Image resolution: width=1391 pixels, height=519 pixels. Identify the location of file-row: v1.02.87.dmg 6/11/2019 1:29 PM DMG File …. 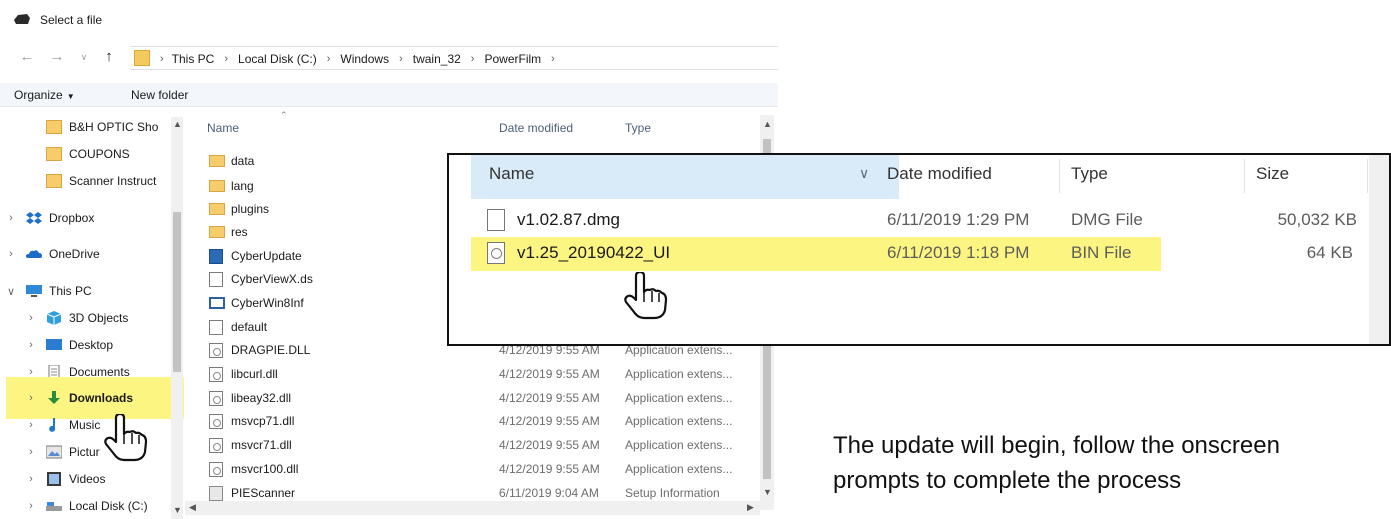
(921, 221).